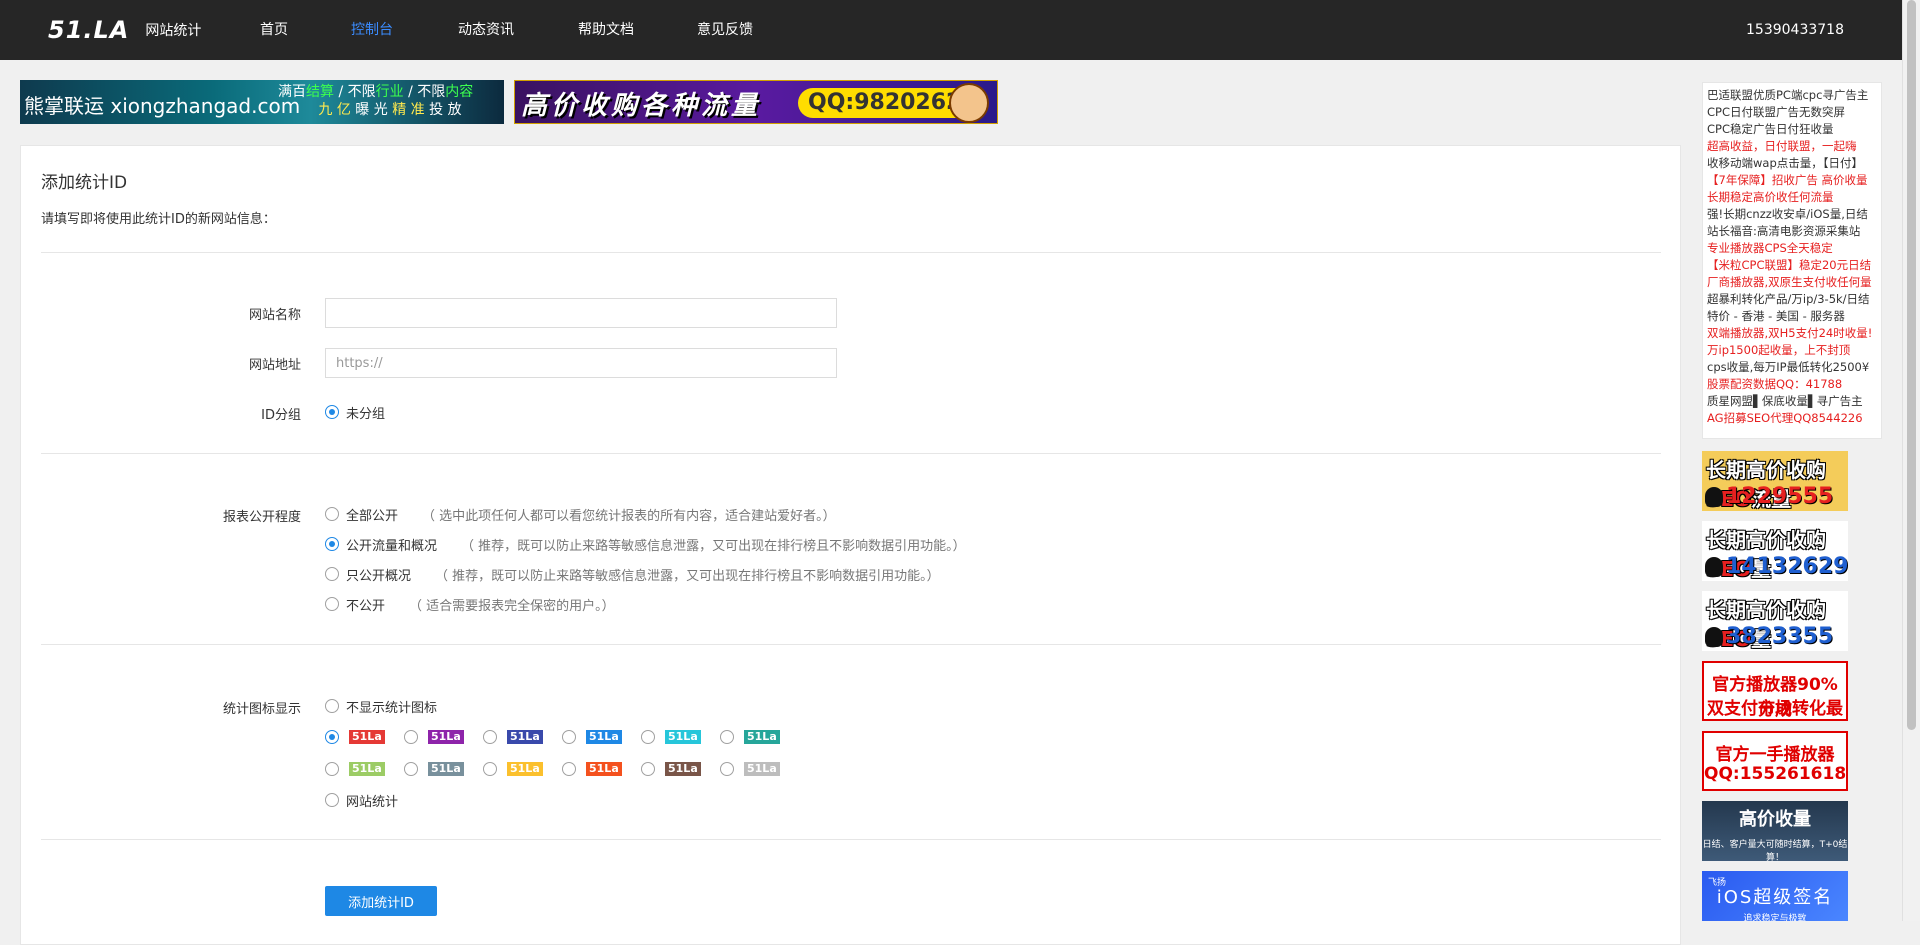 The height and width of the screenshot is (945, 1920). I want to click on site-url-input, so click(581, 363).